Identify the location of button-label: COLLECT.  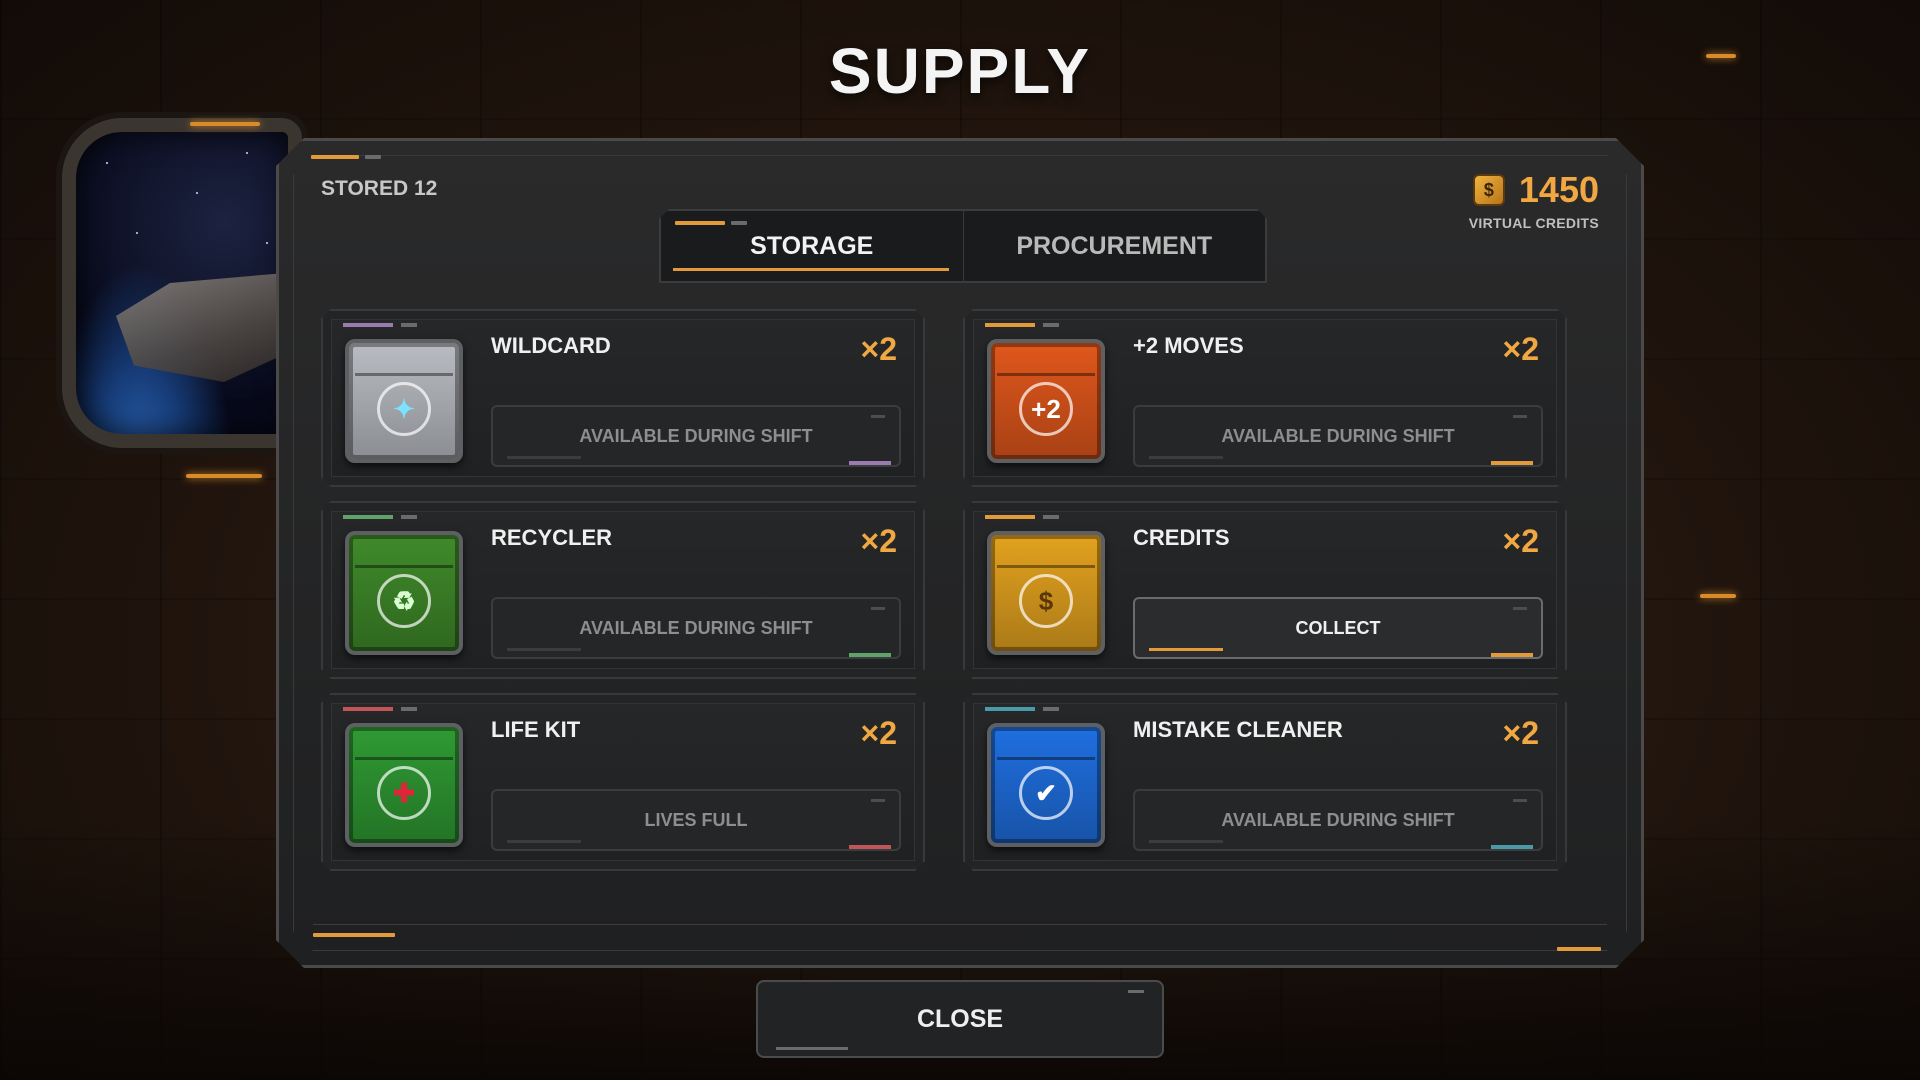
(1338, 627).